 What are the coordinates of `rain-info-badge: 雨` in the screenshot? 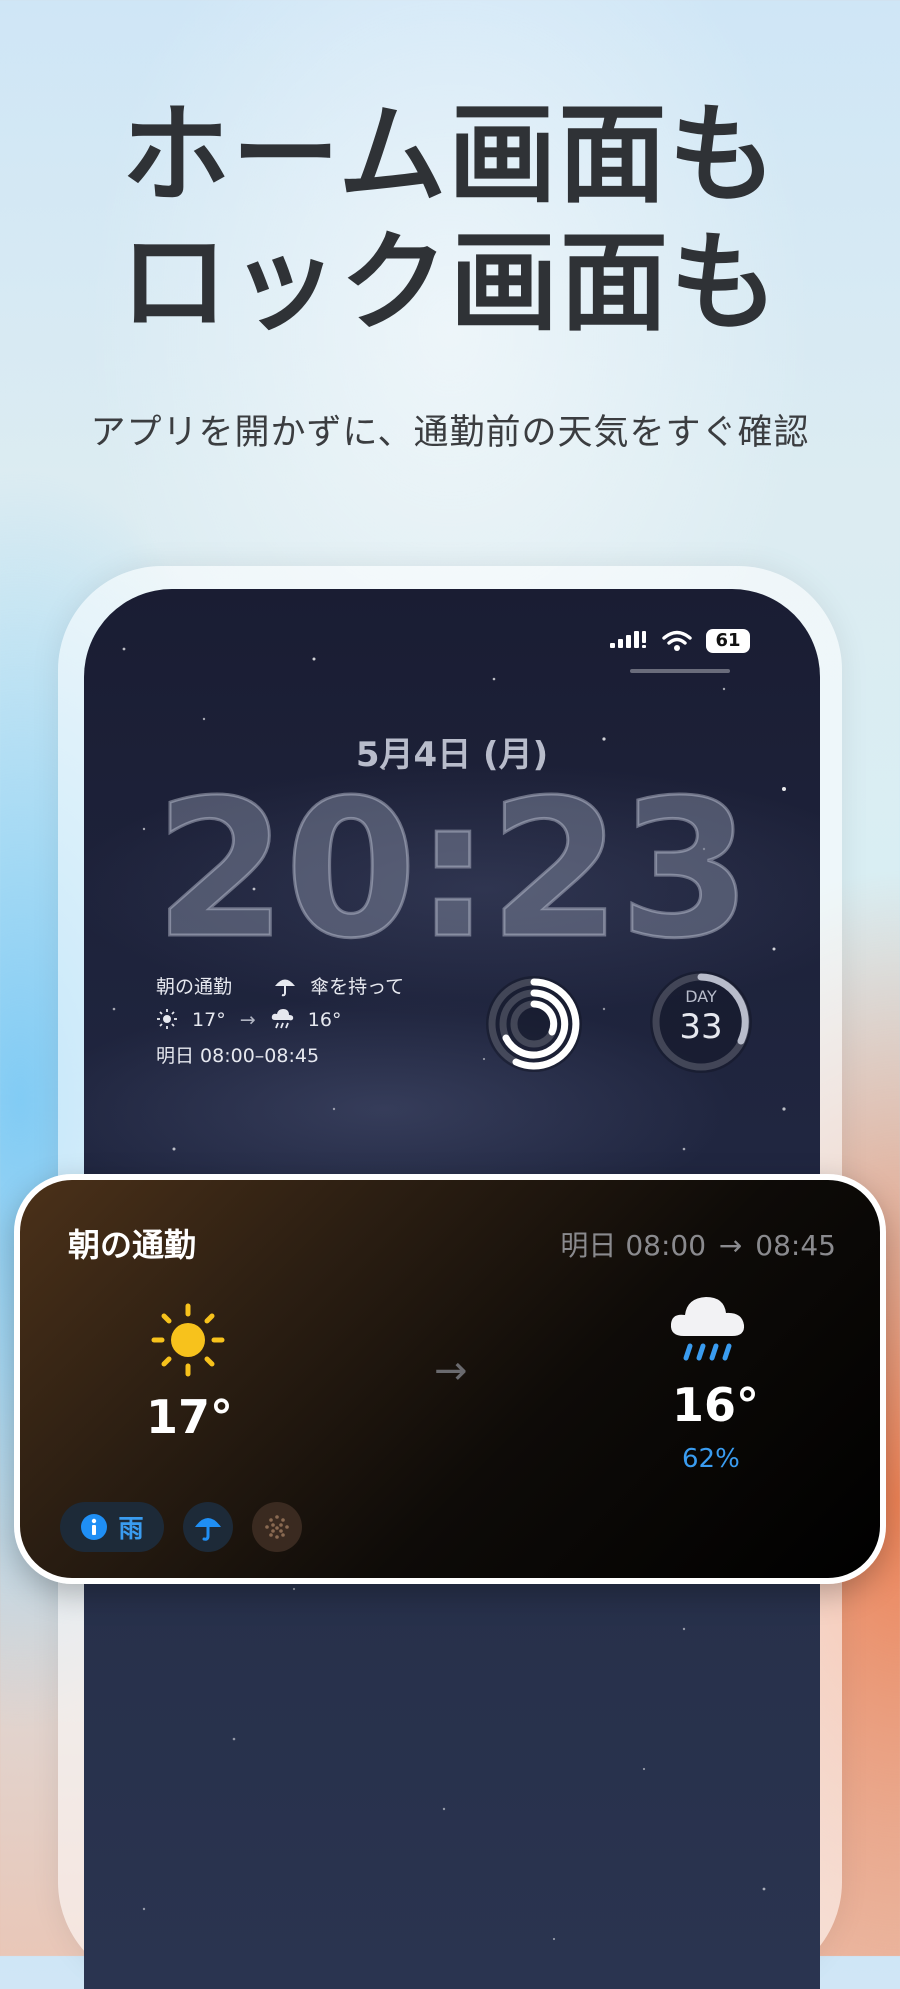 It's located at (112, 1527).